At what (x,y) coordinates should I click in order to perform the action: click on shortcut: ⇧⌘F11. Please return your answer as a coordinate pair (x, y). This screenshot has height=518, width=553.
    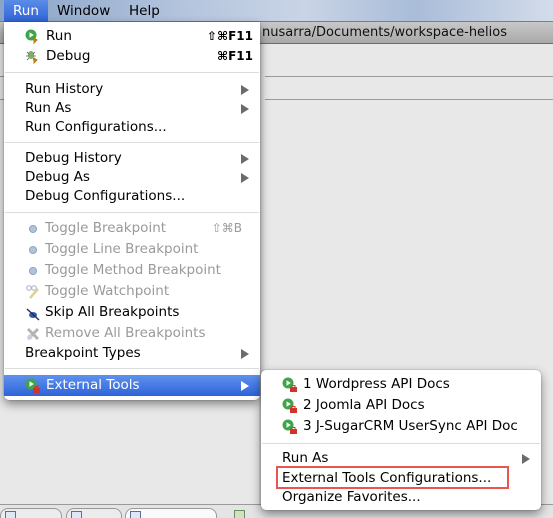
    Looking at the image, I should click on (229, 36).